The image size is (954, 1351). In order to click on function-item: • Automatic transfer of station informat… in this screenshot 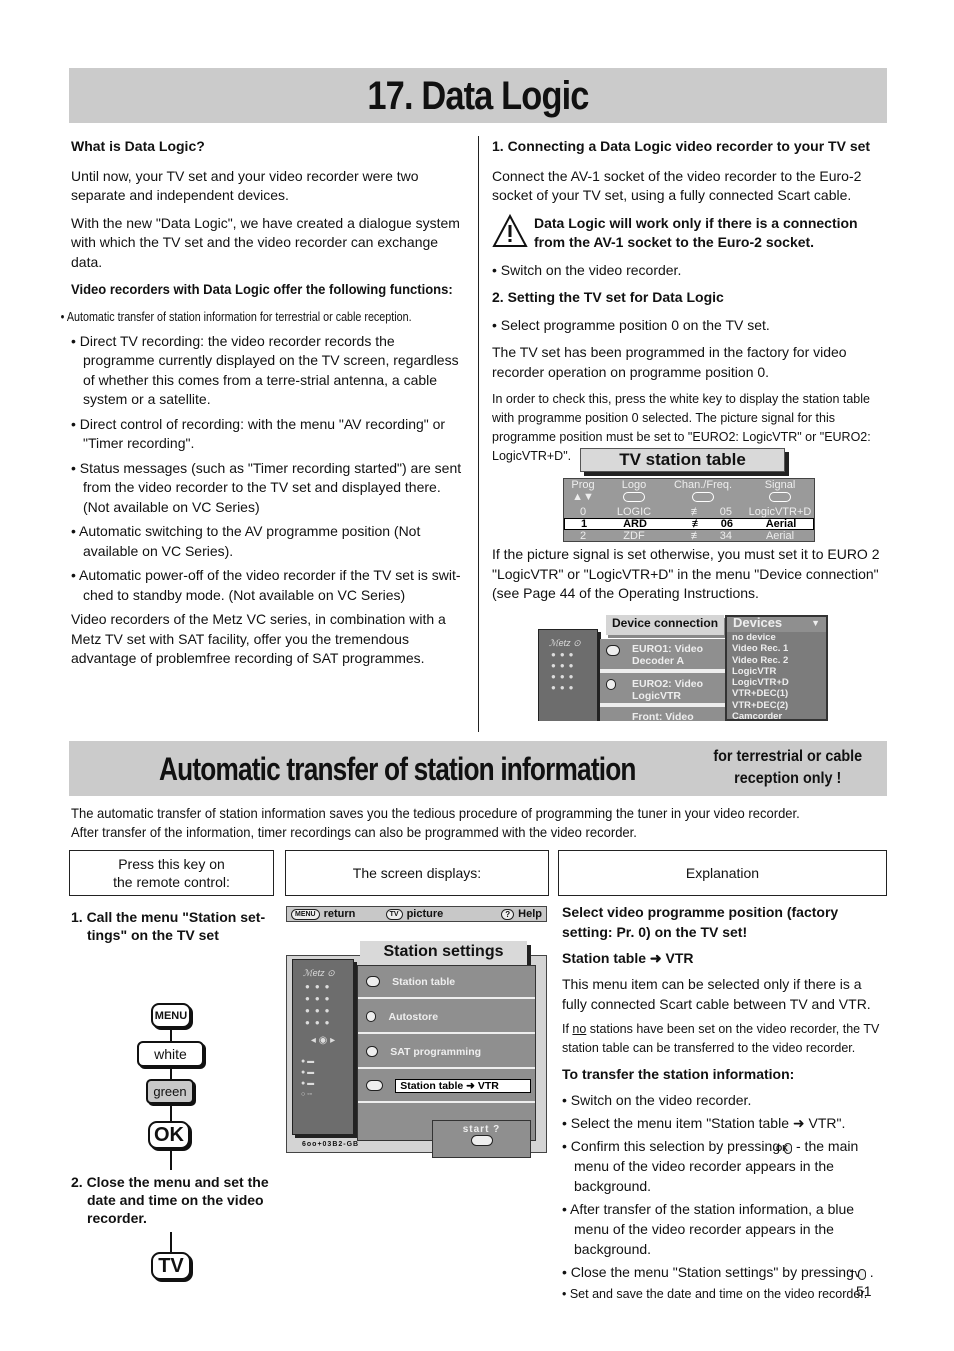, I will do `click(236, 316)`.